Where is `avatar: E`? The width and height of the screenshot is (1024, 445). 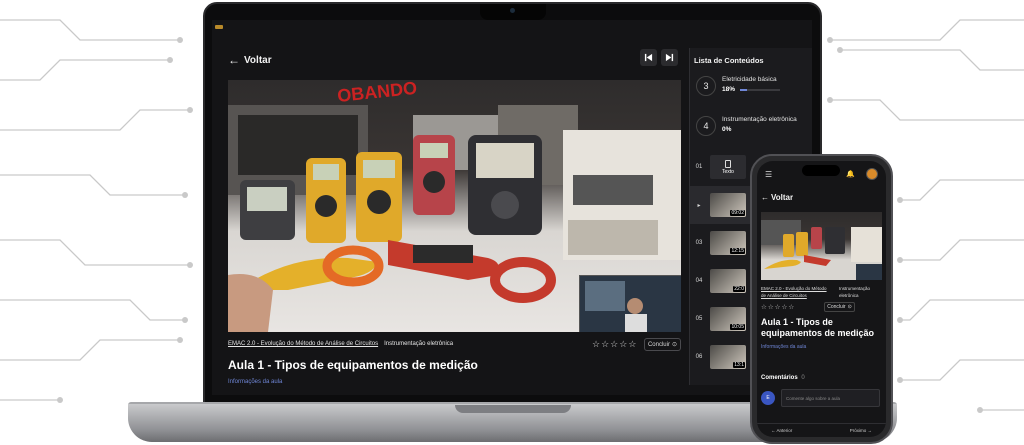
avatar: E is located at coordinates (768, 398).